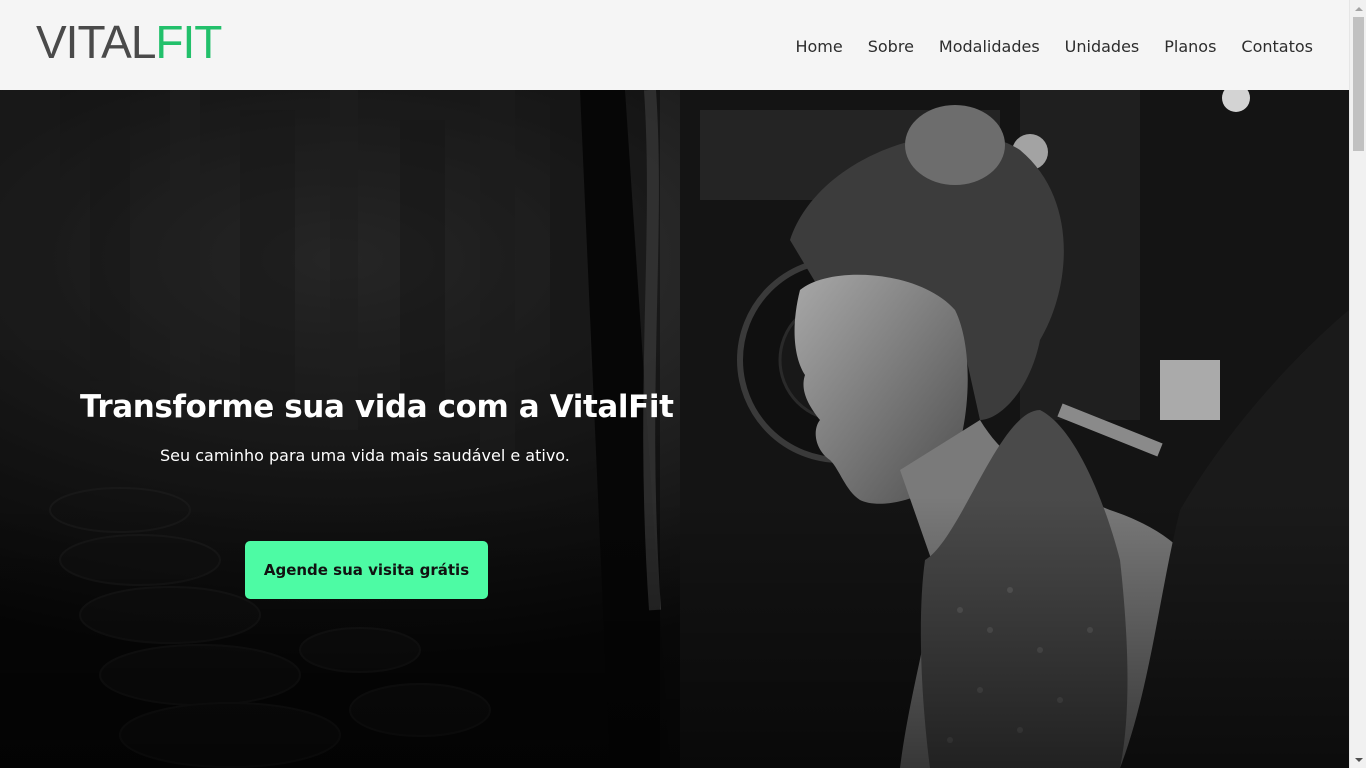  Describe the element at coordinates (989, 46) in the screenshot. I see `nav-link-modalidades: Modalidades` at that location.